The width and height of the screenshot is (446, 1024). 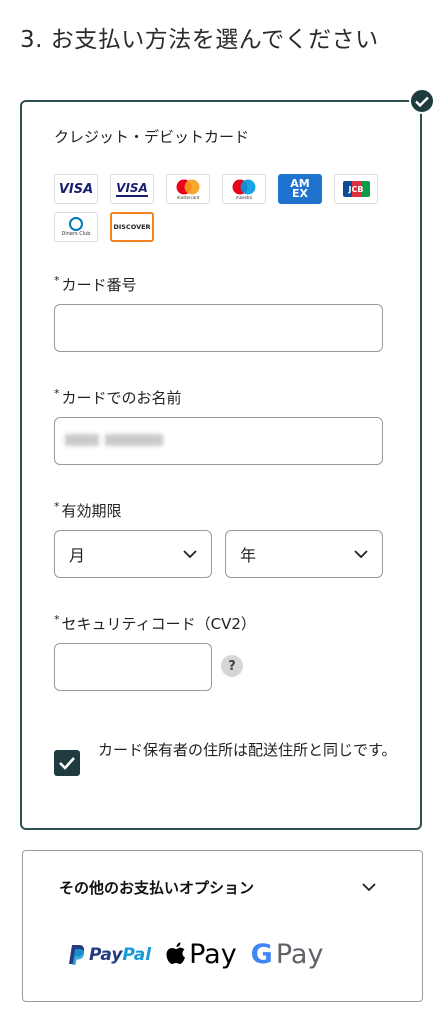 I want to click on diners-club-logo: Diners Club, so click(x=76, y=227).